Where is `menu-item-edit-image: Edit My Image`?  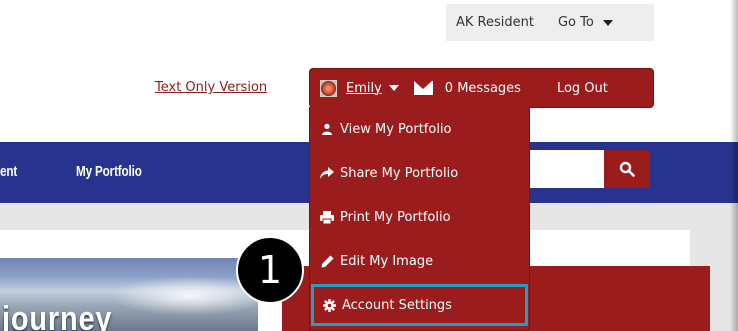 menu-item-edit-image: Edit My Image is located at coordinates (419, 261).